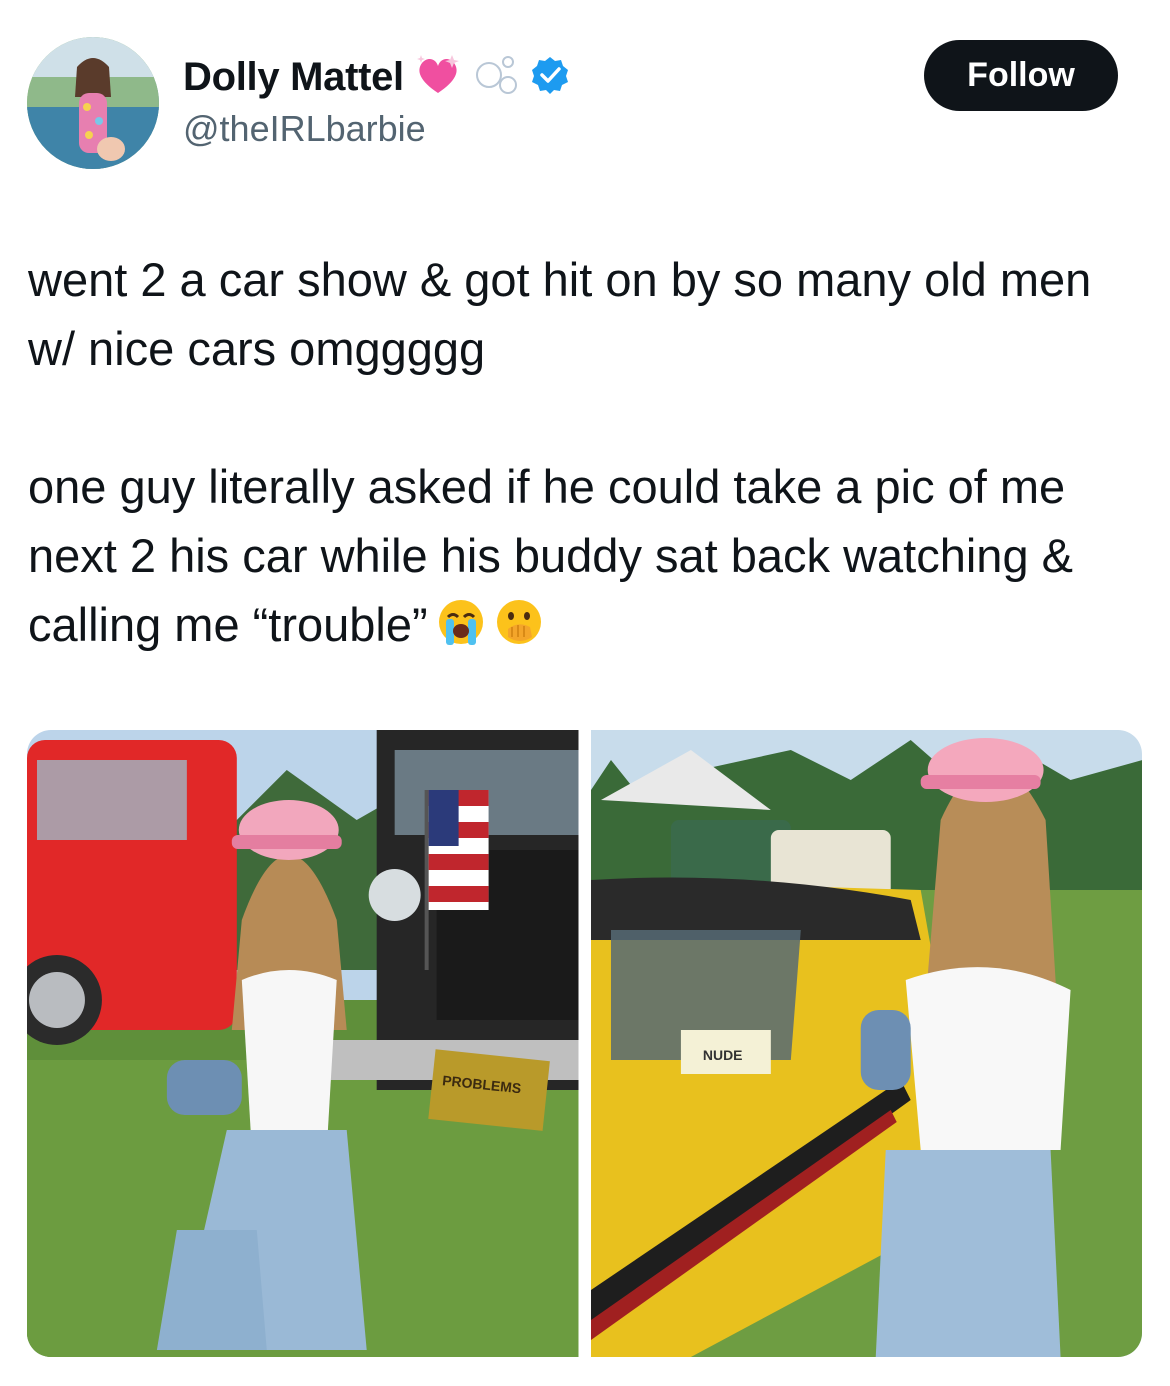  Describe the element at coordinates (293, 77) in the screenshot. I see `author-display-name: Dolly Mattel` at that location.